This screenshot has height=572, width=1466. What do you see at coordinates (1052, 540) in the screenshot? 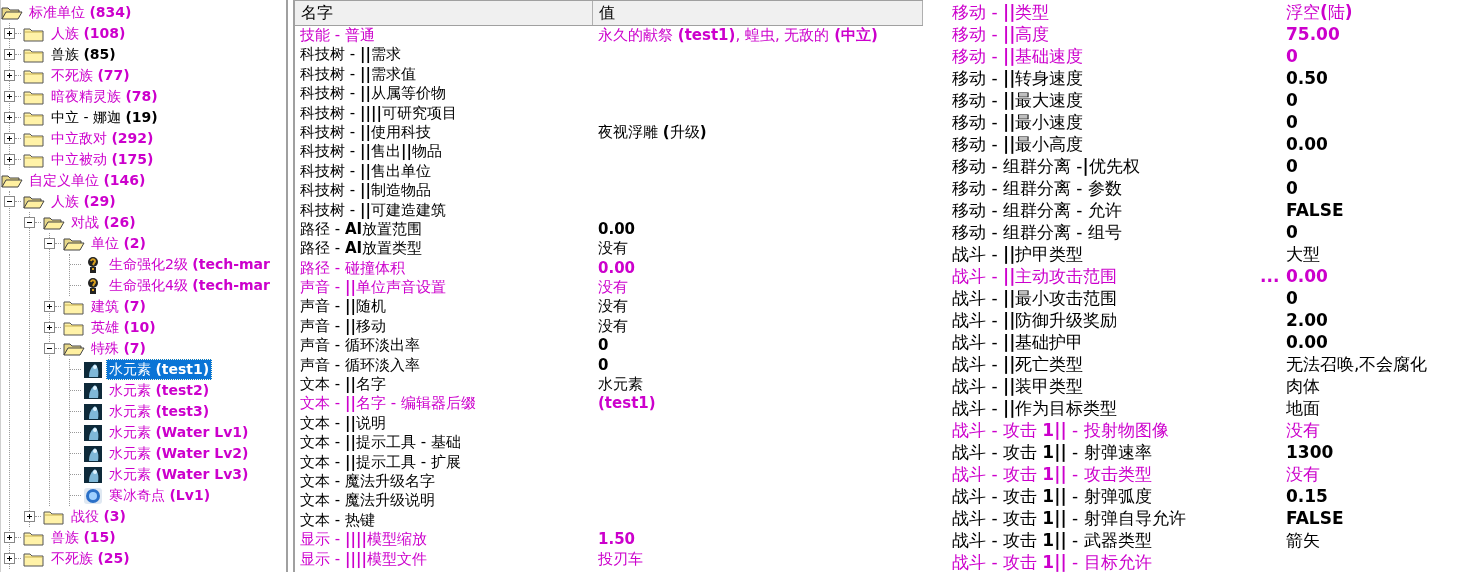
I see `field-name: 战斗 - 攻击 1|| - 武器类型` at bounding box center [1052, 540].